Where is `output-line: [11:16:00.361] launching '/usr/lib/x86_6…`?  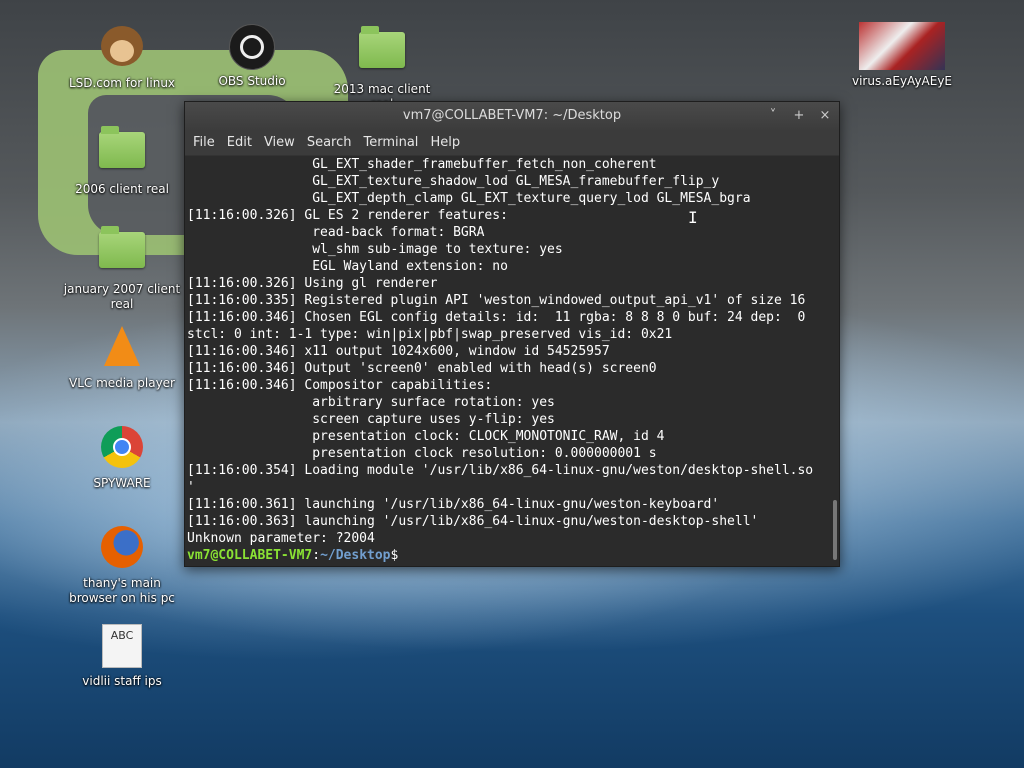 output-line: [11:16:00.361] launching '/usr/lib/x86_6… is located at coordinates (453, 504).